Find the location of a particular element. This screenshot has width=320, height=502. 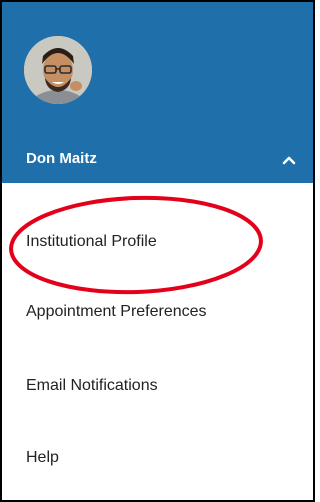

menu-item-appointment-preferences: Appointment Preferences is located at coordinates (116, 312).